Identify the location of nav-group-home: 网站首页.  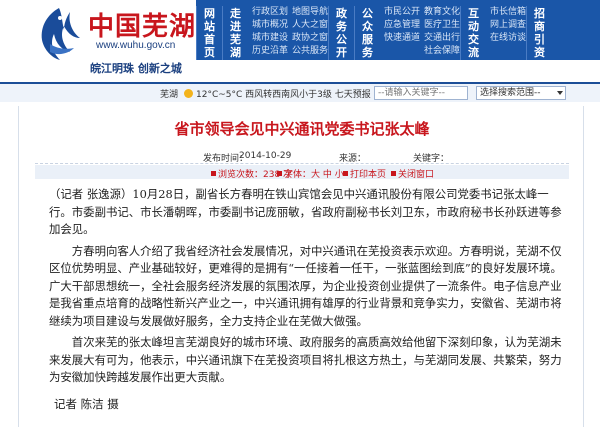
(209, 30).